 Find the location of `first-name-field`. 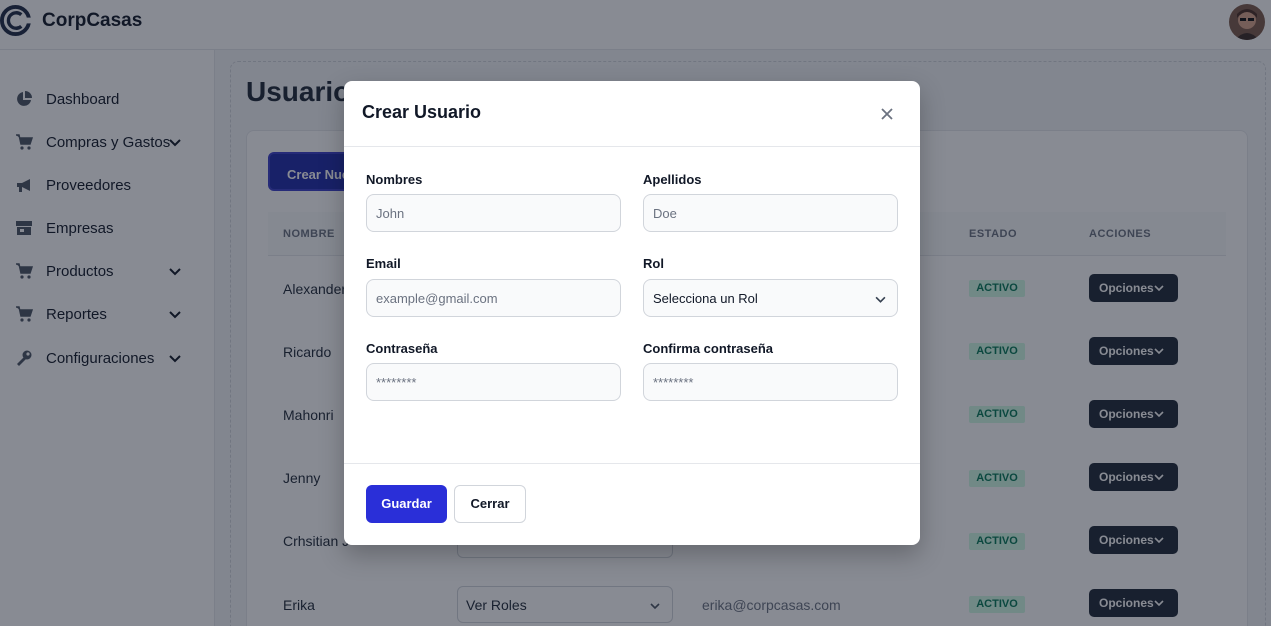

first-name-field is located at coordinates (493, 213).